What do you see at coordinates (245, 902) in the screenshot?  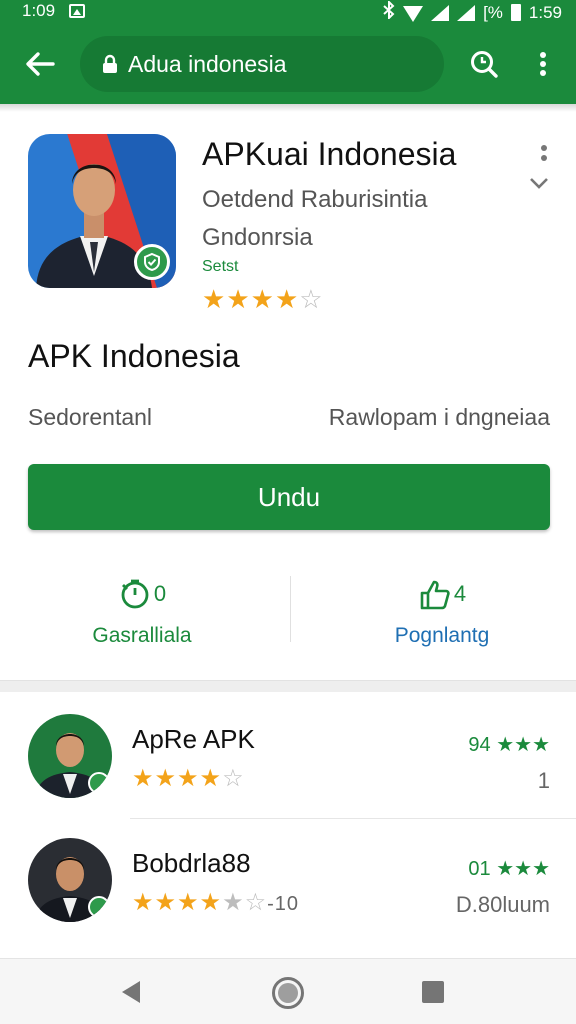 I see `star-empty-icon: ★☆` at bounding box center [245, 902].